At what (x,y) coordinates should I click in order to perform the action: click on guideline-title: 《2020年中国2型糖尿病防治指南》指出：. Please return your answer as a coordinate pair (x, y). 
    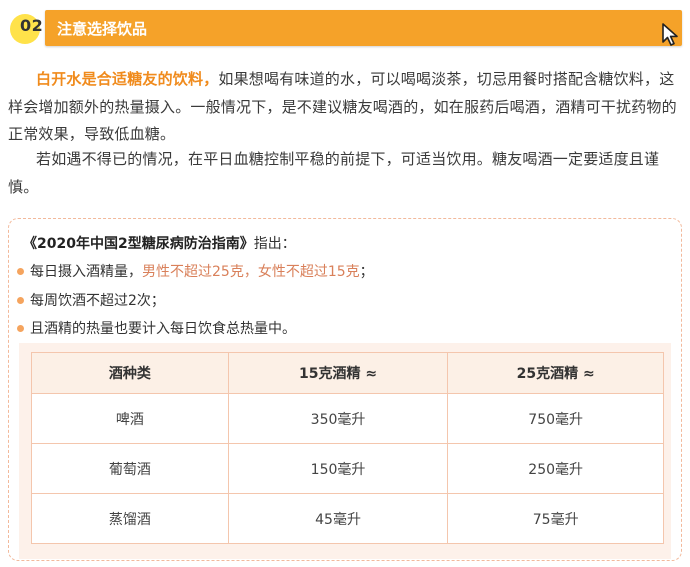
    Looking at the image, I should click on (159, 243).